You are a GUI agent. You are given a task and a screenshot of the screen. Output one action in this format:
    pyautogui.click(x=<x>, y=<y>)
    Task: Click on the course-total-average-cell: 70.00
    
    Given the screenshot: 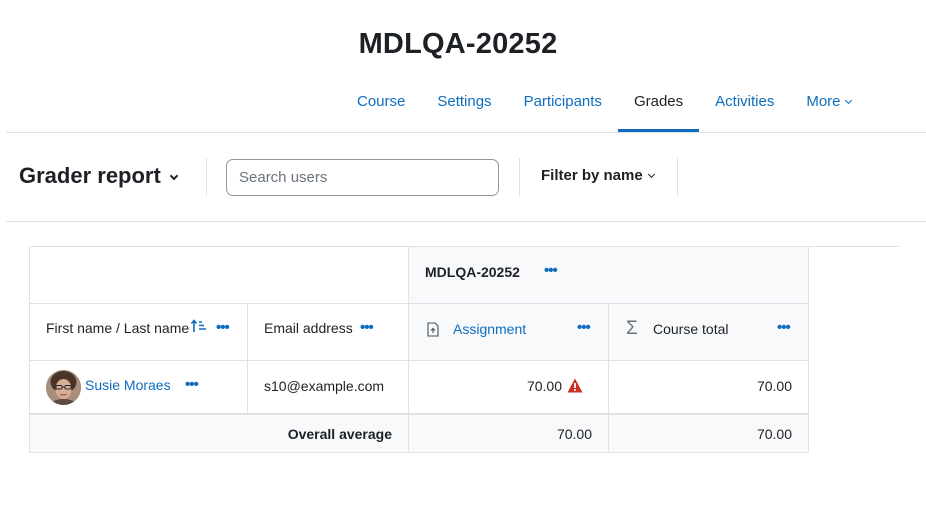 What is the action you would take?
    pyautogui.click(x=708, y=432)
    